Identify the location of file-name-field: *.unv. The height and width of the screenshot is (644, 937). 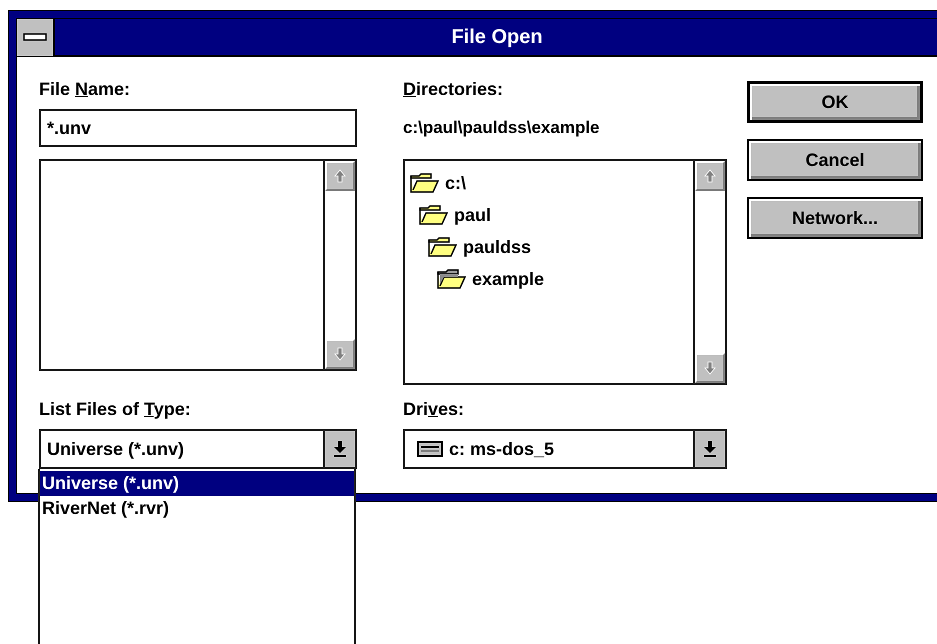
(198, 128).